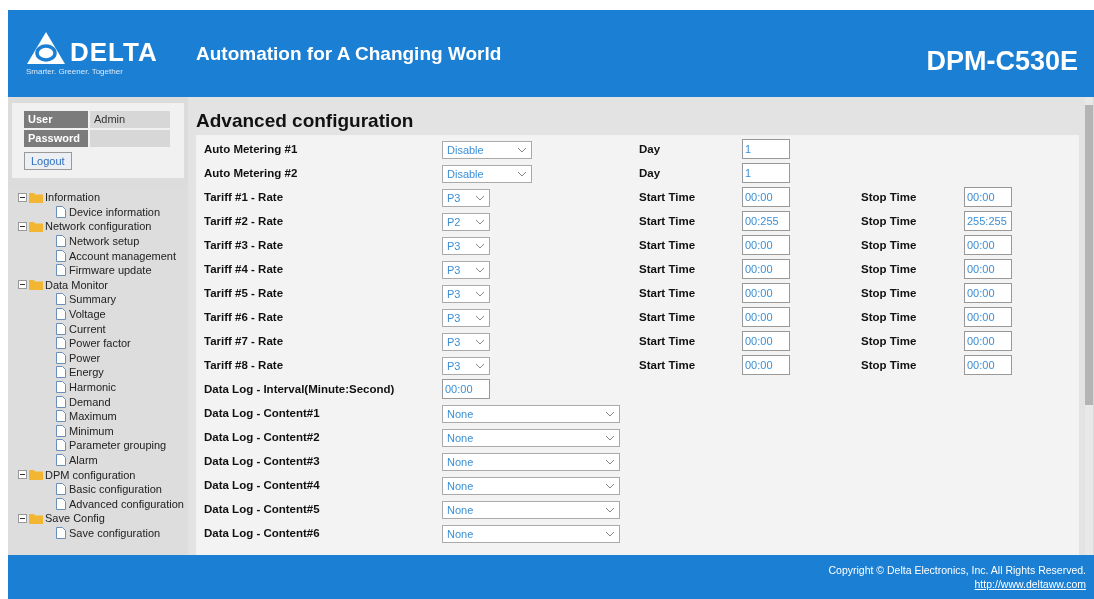  Describe the element at coordinates (56, 138) in the screenshot. I see `password-label: Password` at that location.